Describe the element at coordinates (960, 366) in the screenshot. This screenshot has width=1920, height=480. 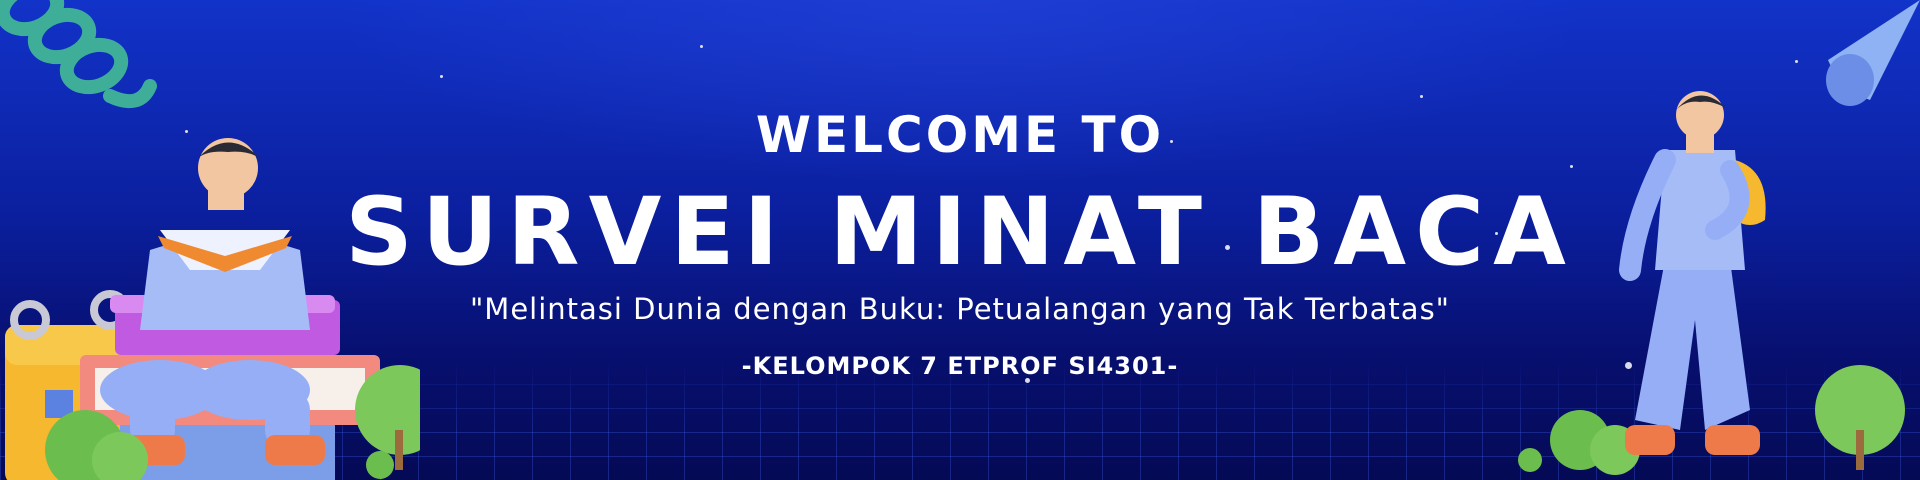
I see `group-label: -KELOMPOK 7 ETPROF SI4301-` at that location.